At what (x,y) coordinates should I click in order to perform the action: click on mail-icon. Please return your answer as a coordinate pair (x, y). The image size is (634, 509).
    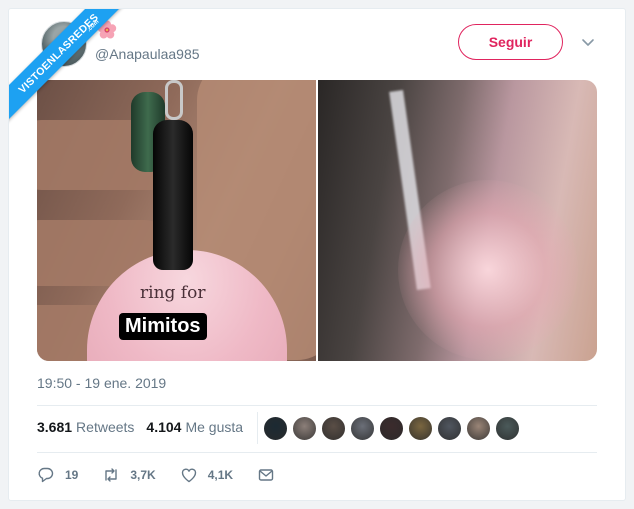
    Looking at the image, I should click on (266, 475).